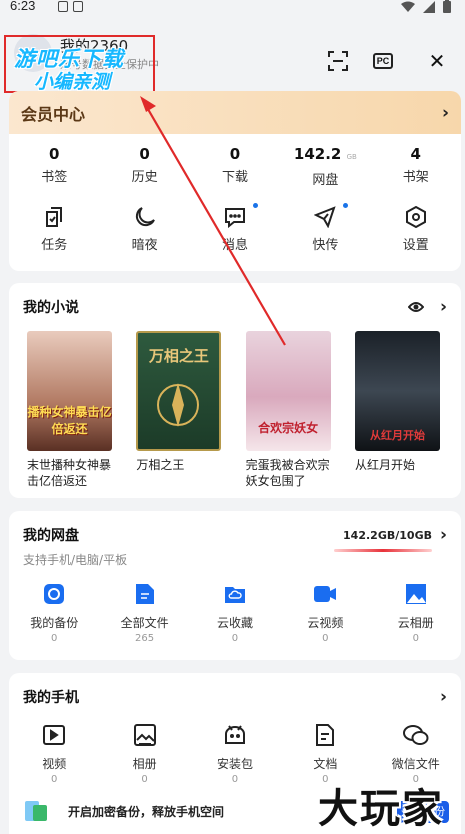 The width and height of the screenshot is (465, 834). What do you see at coordinates (145, 217) in the screenshot?
I see `moon-icon` at bounding box center [145, 217].